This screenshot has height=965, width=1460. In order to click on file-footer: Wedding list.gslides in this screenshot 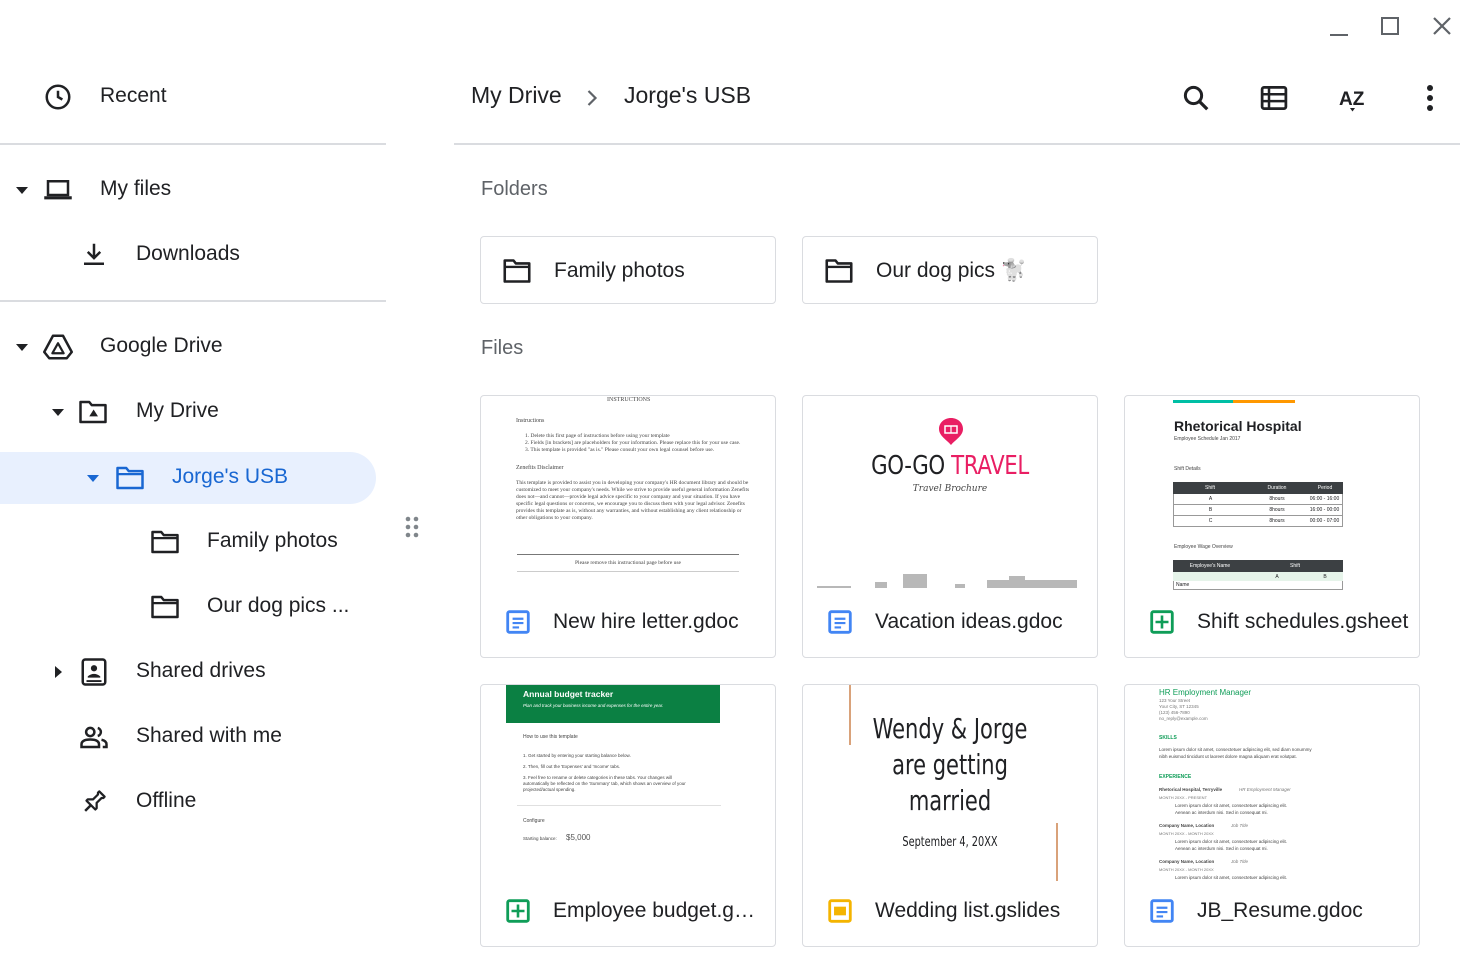, I will do `click(950, 913)`.